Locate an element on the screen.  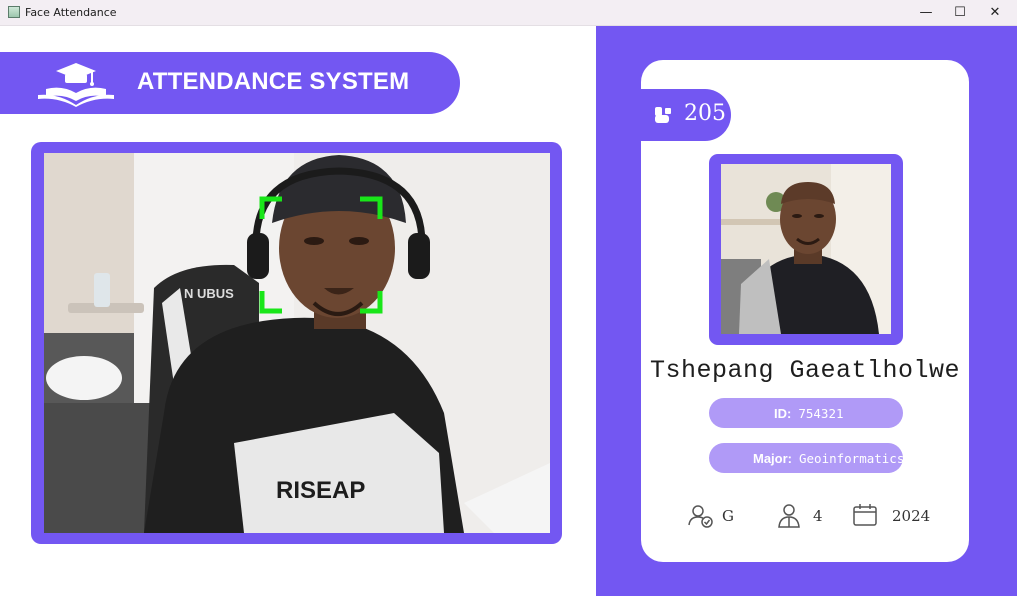
close-button: ✕ is located at coordinates (995, 12).